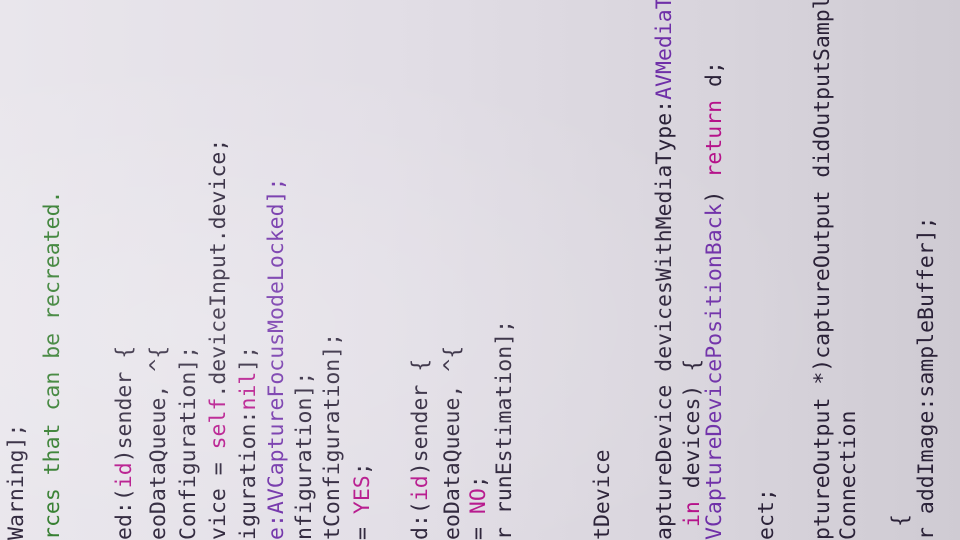  I want to click on code-line: r runEstimation];, so click(505, 430).